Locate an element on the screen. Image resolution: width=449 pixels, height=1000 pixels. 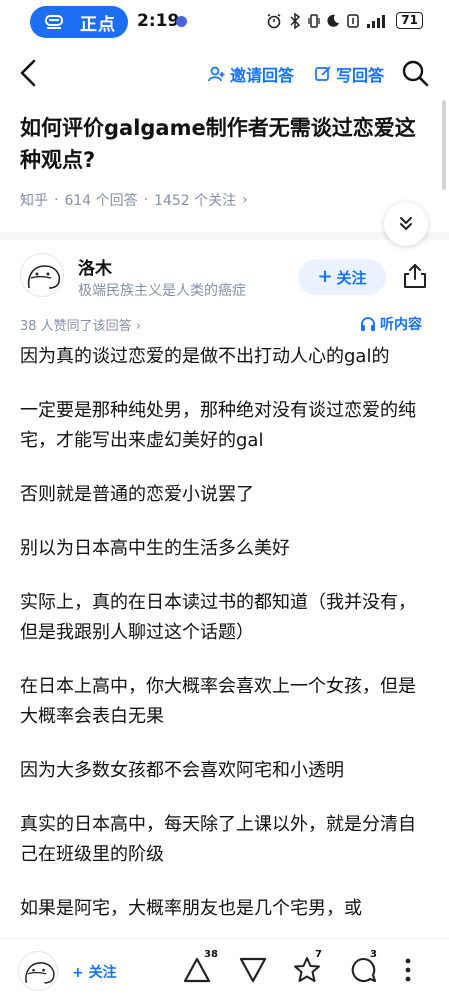
clock: 2:19 is located at coordinates (158, 21).